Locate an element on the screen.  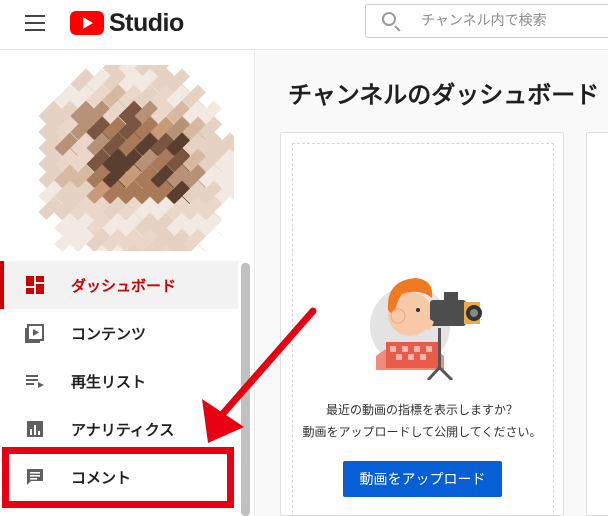
sidebar-item-label: アナリティクス is located at coordinates (123, 429).